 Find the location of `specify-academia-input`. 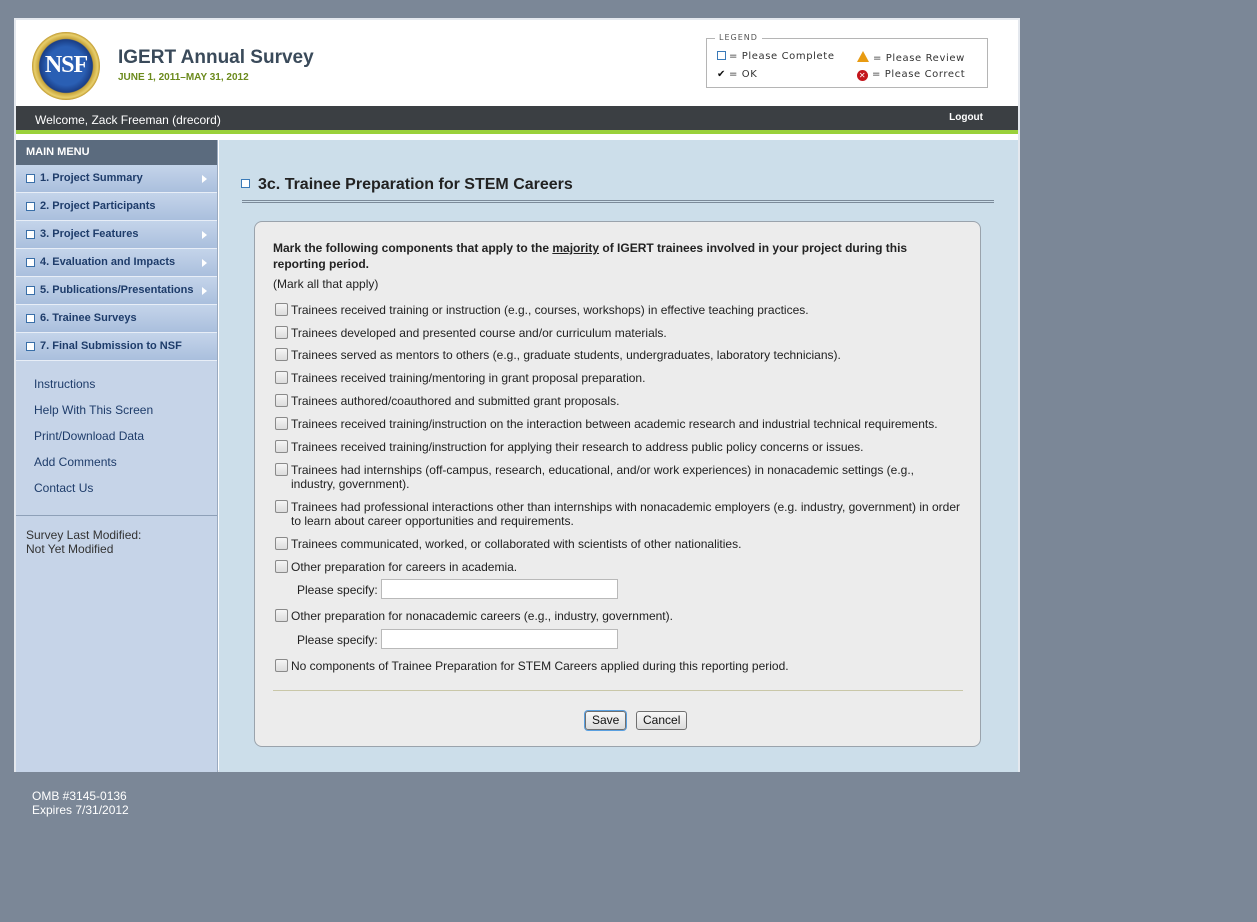

specify-academia-input is located at coordinates (499, 589).